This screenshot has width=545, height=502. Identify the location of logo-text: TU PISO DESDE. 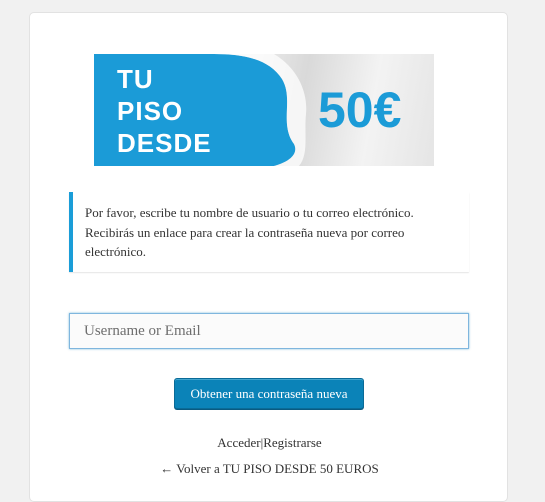
(164, 111).